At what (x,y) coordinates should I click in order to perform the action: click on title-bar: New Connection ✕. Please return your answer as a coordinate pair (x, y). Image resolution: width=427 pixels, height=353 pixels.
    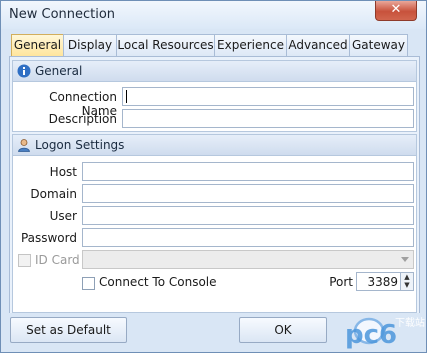
    Looking at the image, I should click on (213, 15).